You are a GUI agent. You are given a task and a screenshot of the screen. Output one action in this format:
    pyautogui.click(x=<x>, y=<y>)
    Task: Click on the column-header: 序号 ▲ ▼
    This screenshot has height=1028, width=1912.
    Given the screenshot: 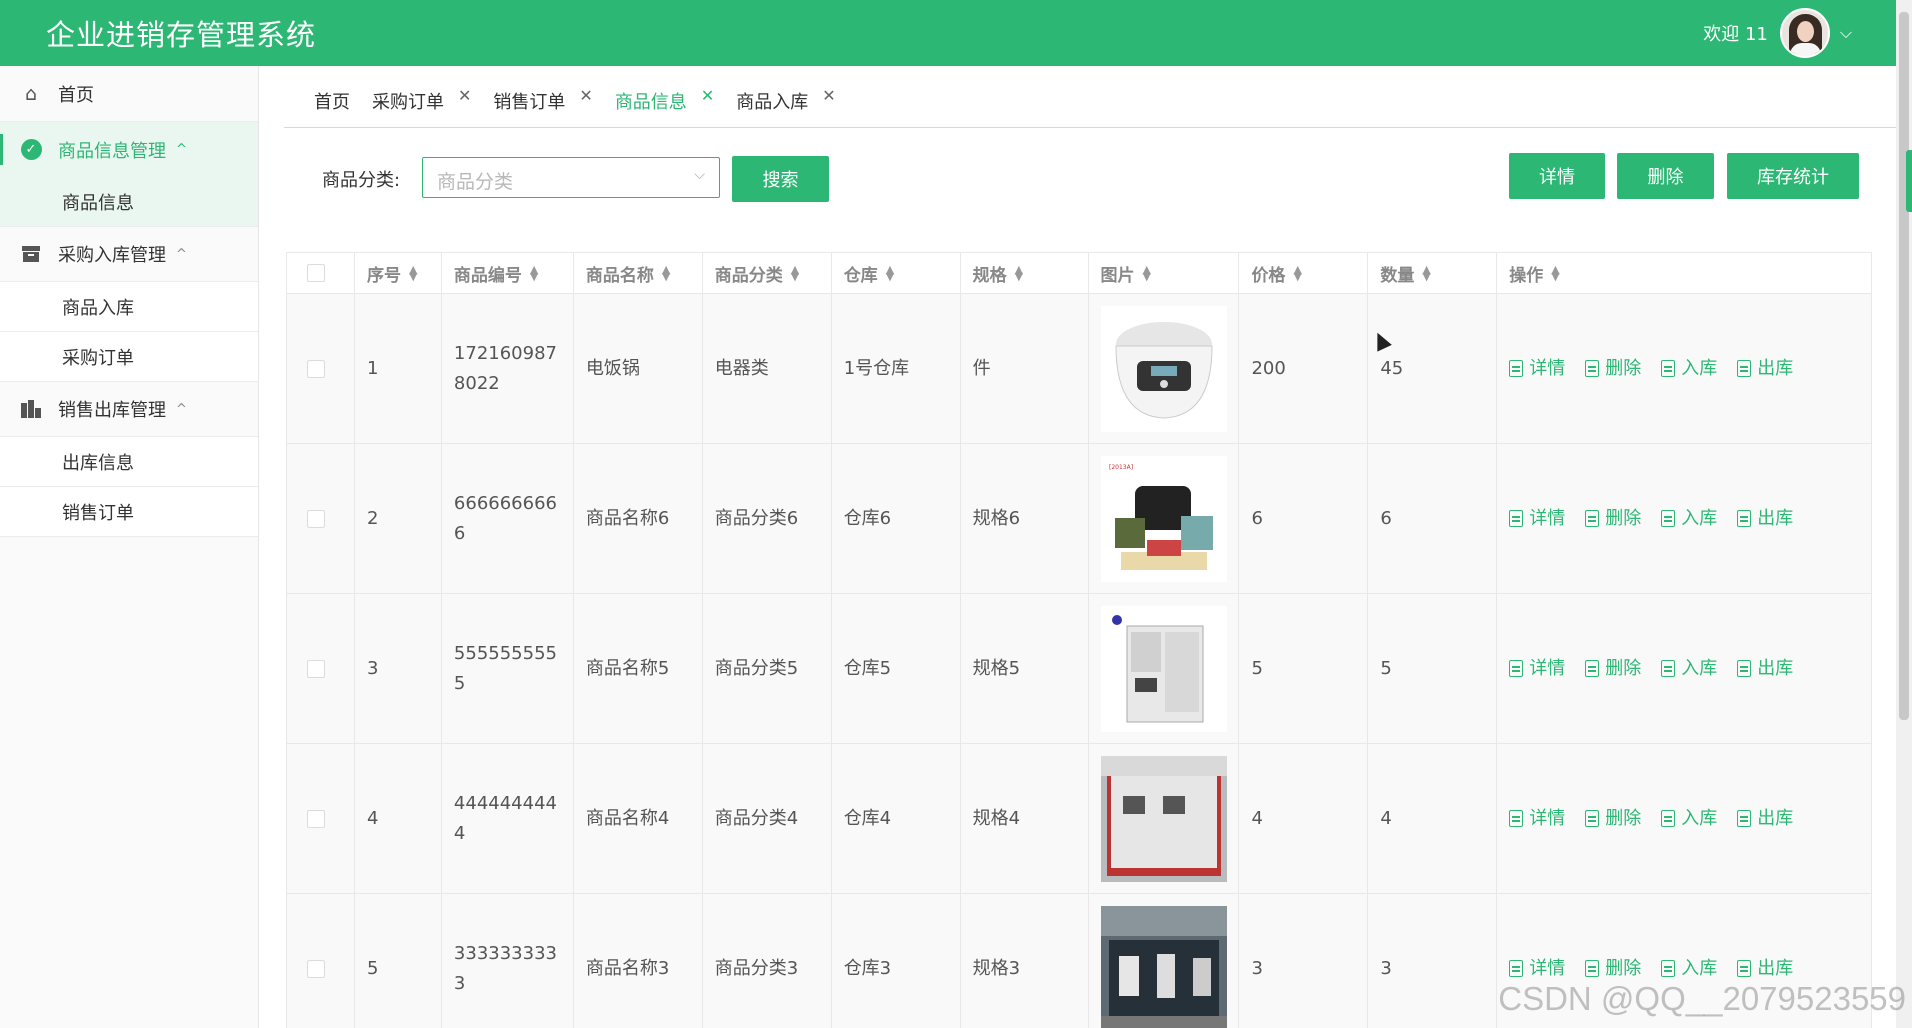 What is the action you would take?
    pyautogui.click(x=398, y=273)
    